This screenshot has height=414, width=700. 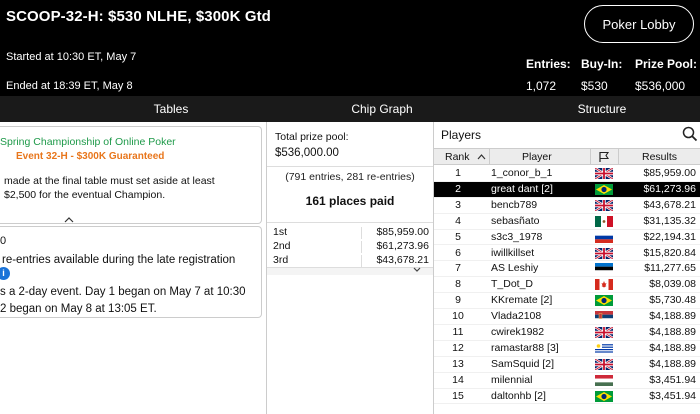 What do you see at coordinates (517, 236) in the screenshot?
I see `player-name: s3c3_1978` at bounding box center [517, 236].